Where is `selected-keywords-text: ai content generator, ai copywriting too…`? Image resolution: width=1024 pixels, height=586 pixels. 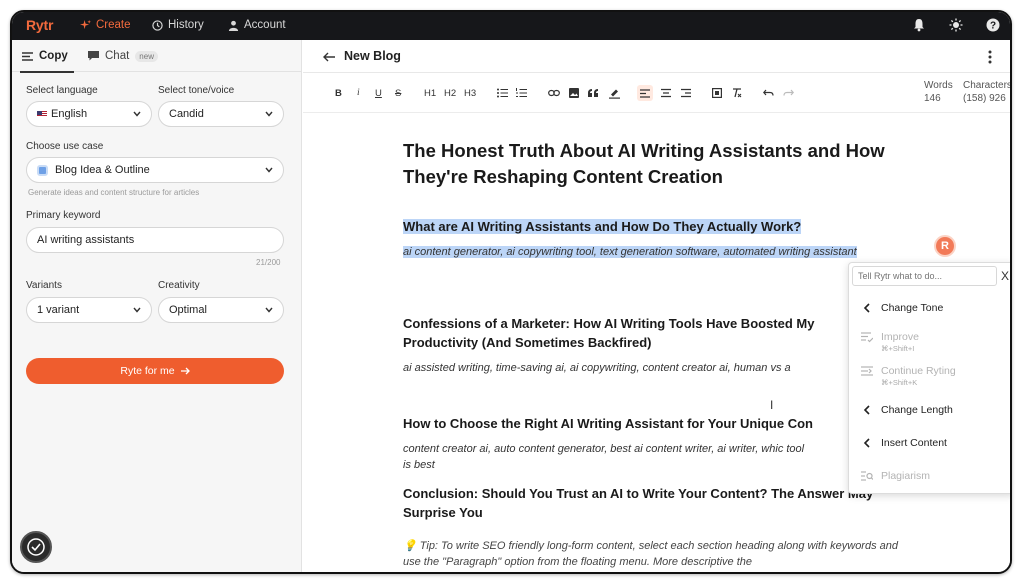 selected-keywords-text: ai content generator, ai copywriting too… is located at coordinates (630, 252).